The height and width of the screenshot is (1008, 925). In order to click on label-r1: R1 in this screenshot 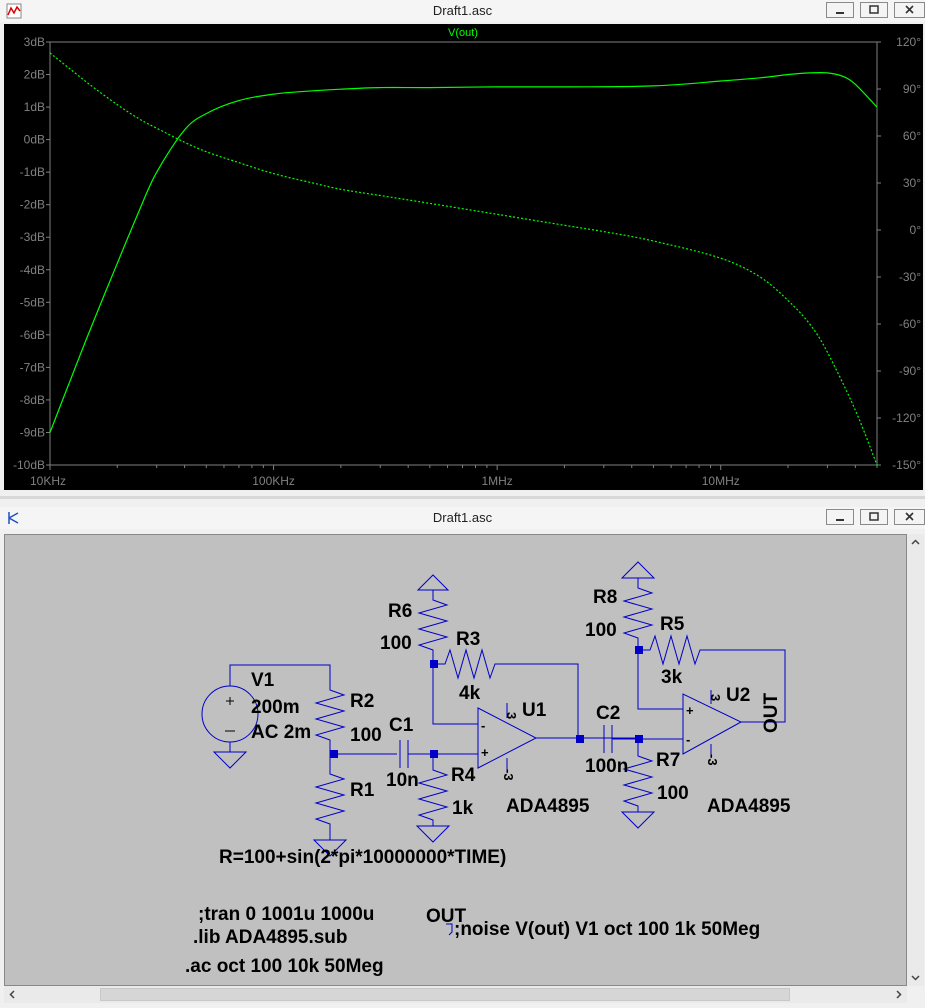, I will do `click(362, 790)`.